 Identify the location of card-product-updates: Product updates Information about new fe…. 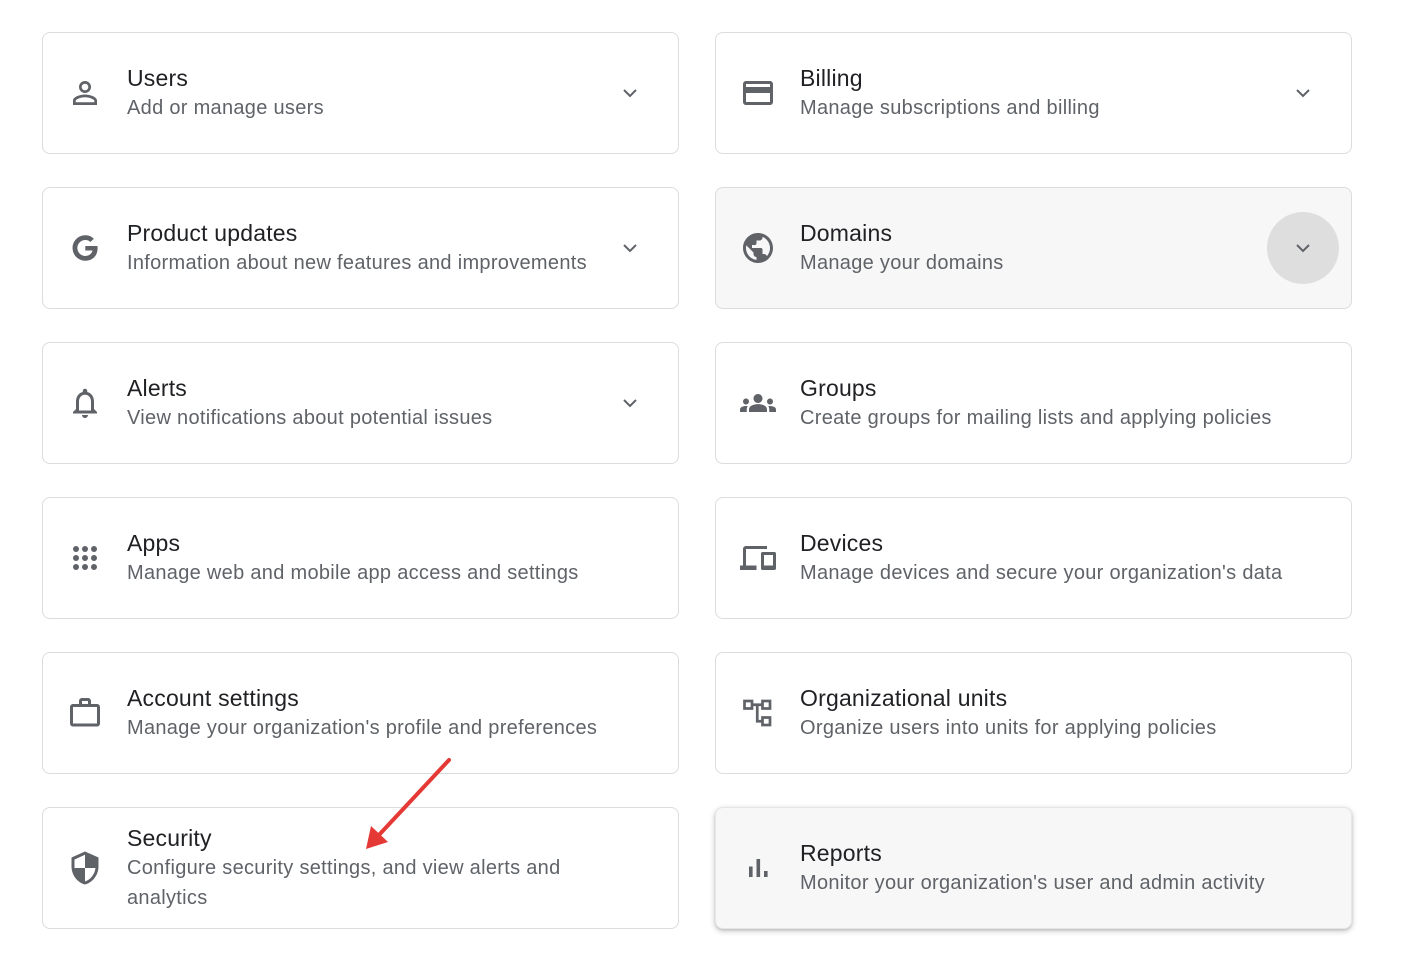
(360, 248).